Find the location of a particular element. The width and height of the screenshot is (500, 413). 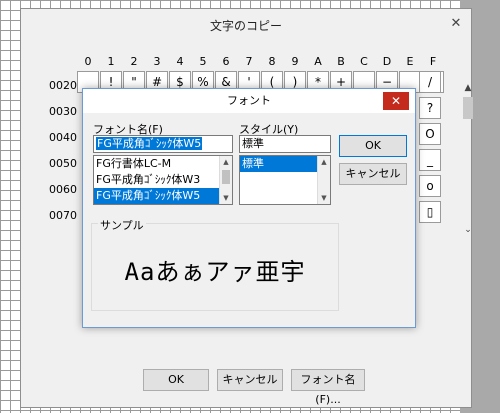

column-header: 0 is located at coordinates (88, 61).